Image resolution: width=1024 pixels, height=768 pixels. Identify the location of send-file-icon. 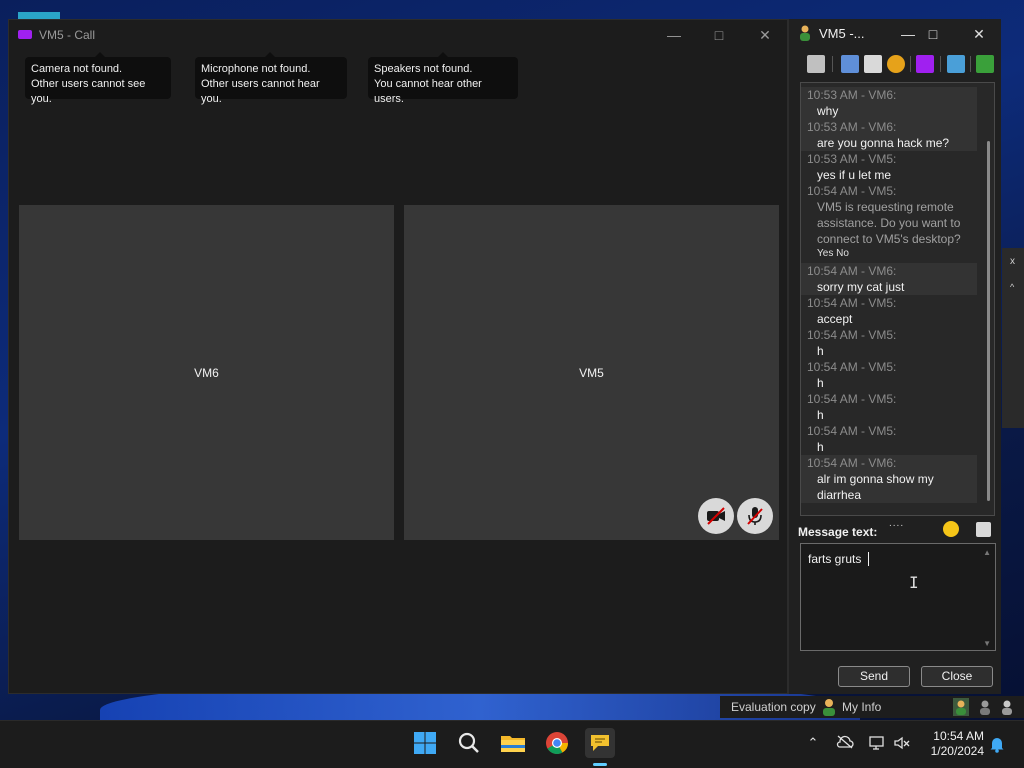
(873, 64).